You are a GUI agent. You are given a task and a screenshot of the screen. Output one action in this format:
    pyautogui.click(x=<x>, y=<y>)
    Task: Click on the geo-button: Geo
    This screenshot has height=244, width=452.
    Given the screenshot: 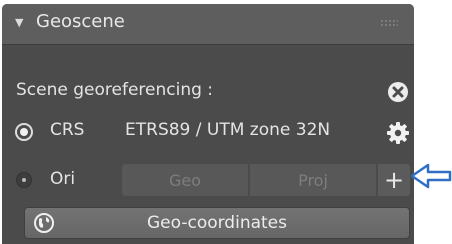 What is the action you would take?
    pyautogui.click(x=185, y=180)
    